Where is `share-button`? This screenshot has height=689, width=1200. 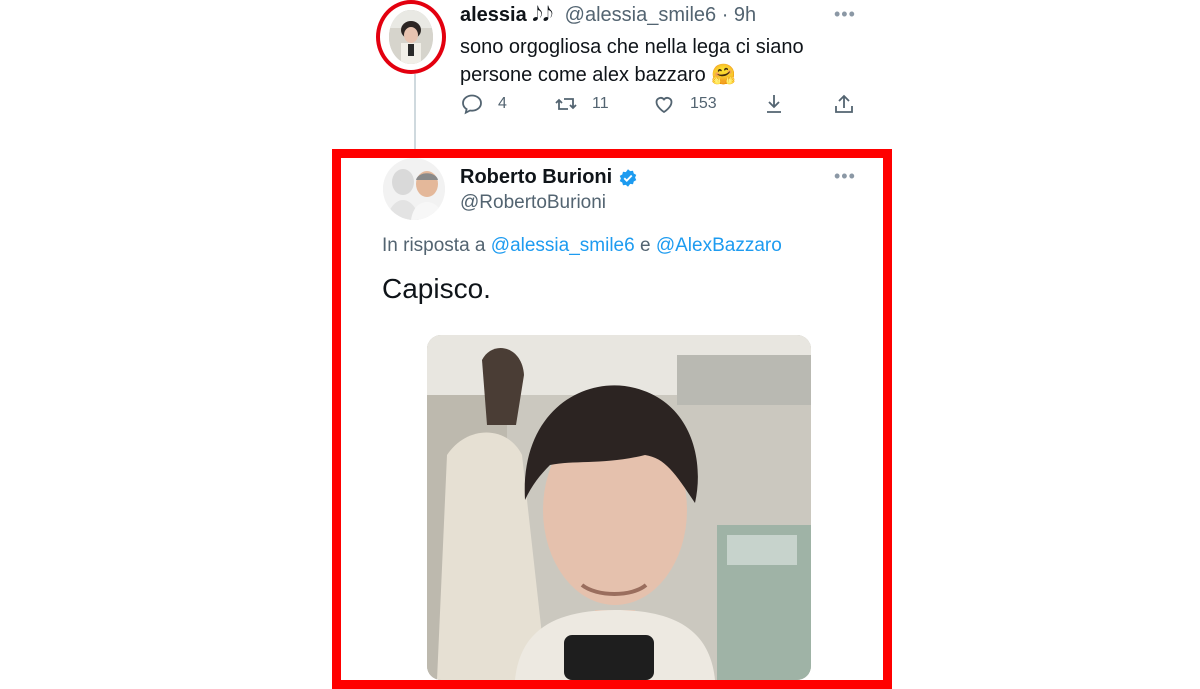 share-button is located at coordinates (797, 104).